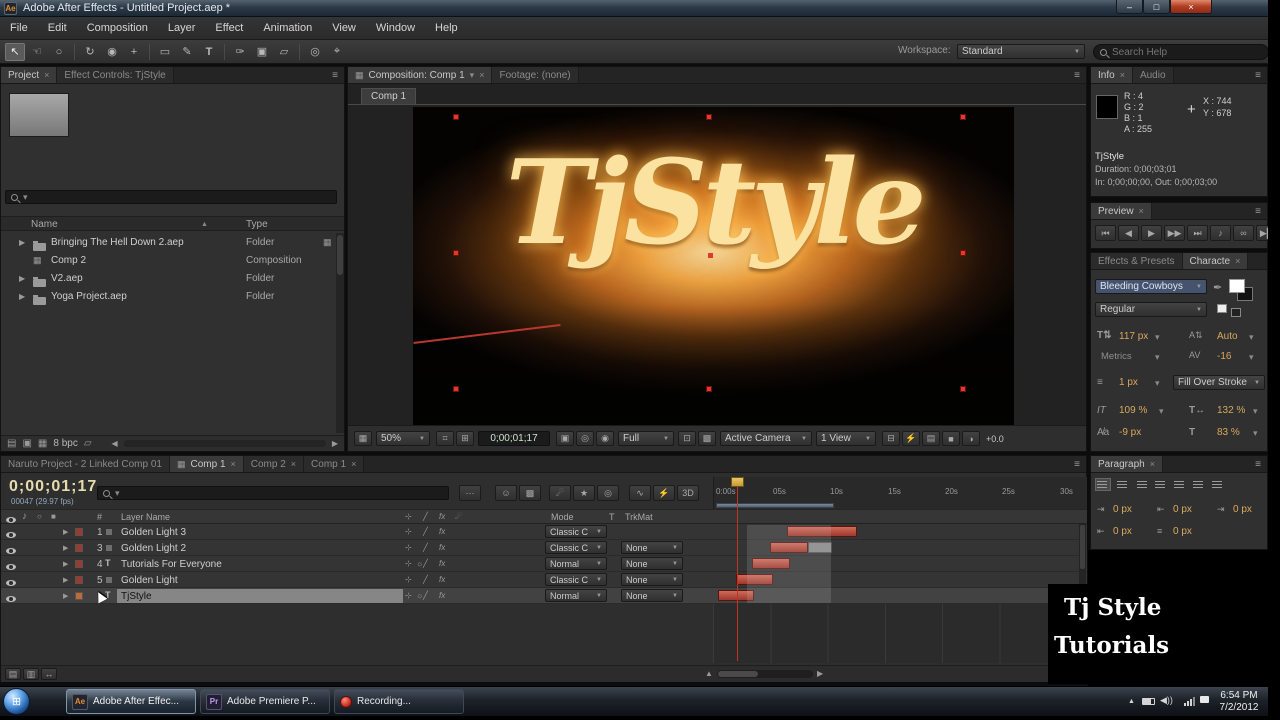 This screenshot has height=720, width=1280. Describe the element at coordinates (13, 674) in the screenshot. I see `toggle-switches-icon: ▤` at that location.